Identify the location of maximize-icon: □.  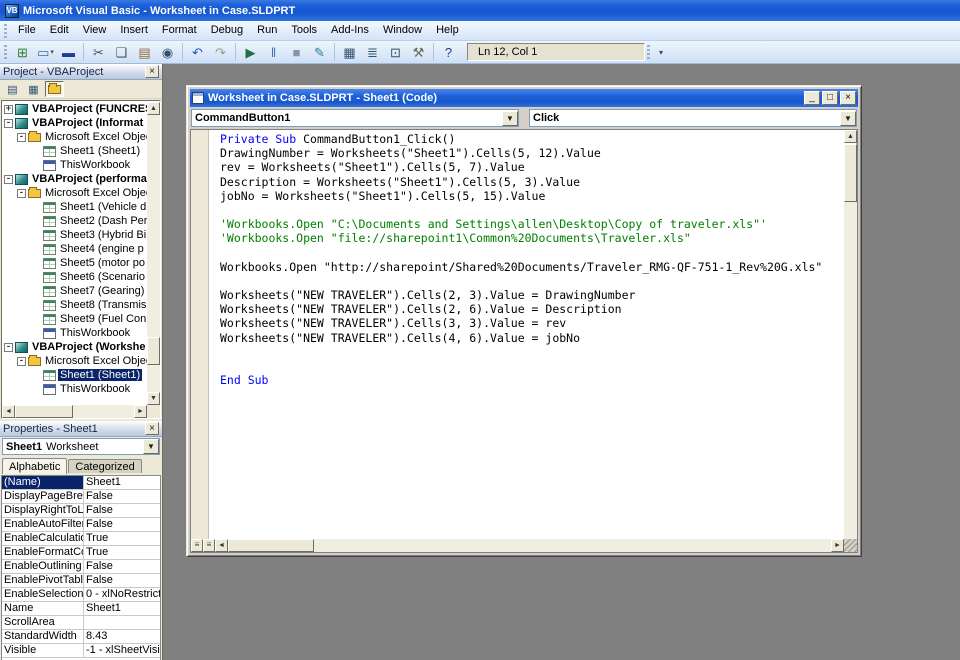
(830, 98).